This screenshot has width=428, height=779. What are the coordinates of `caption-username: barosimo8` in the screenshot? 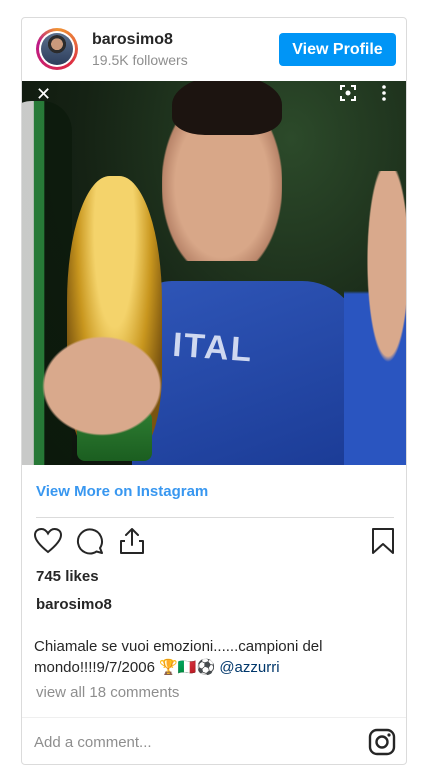 It's located at (74, 604).